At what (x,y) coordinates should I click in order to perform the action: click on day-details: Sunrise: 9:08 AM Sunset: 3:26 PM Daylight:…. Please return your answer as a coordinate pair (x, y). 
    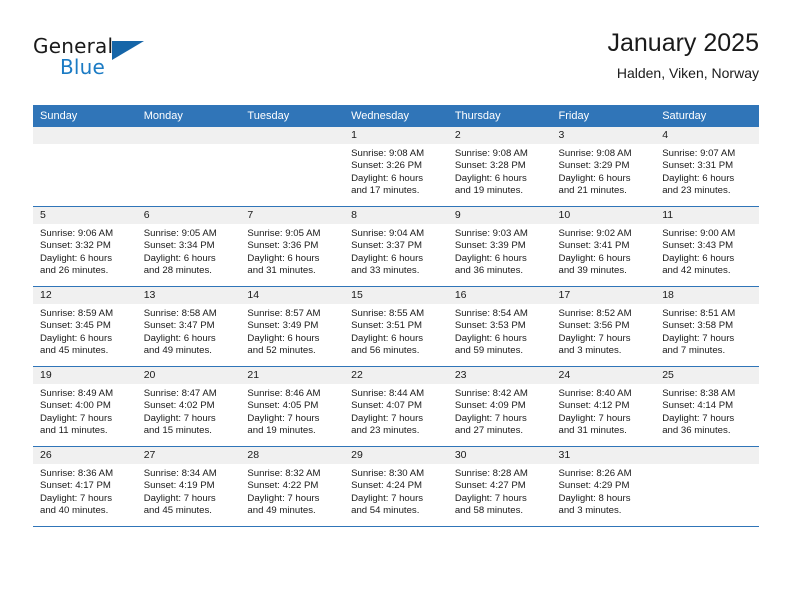
    Looking at the image, I should click on (396, 170).